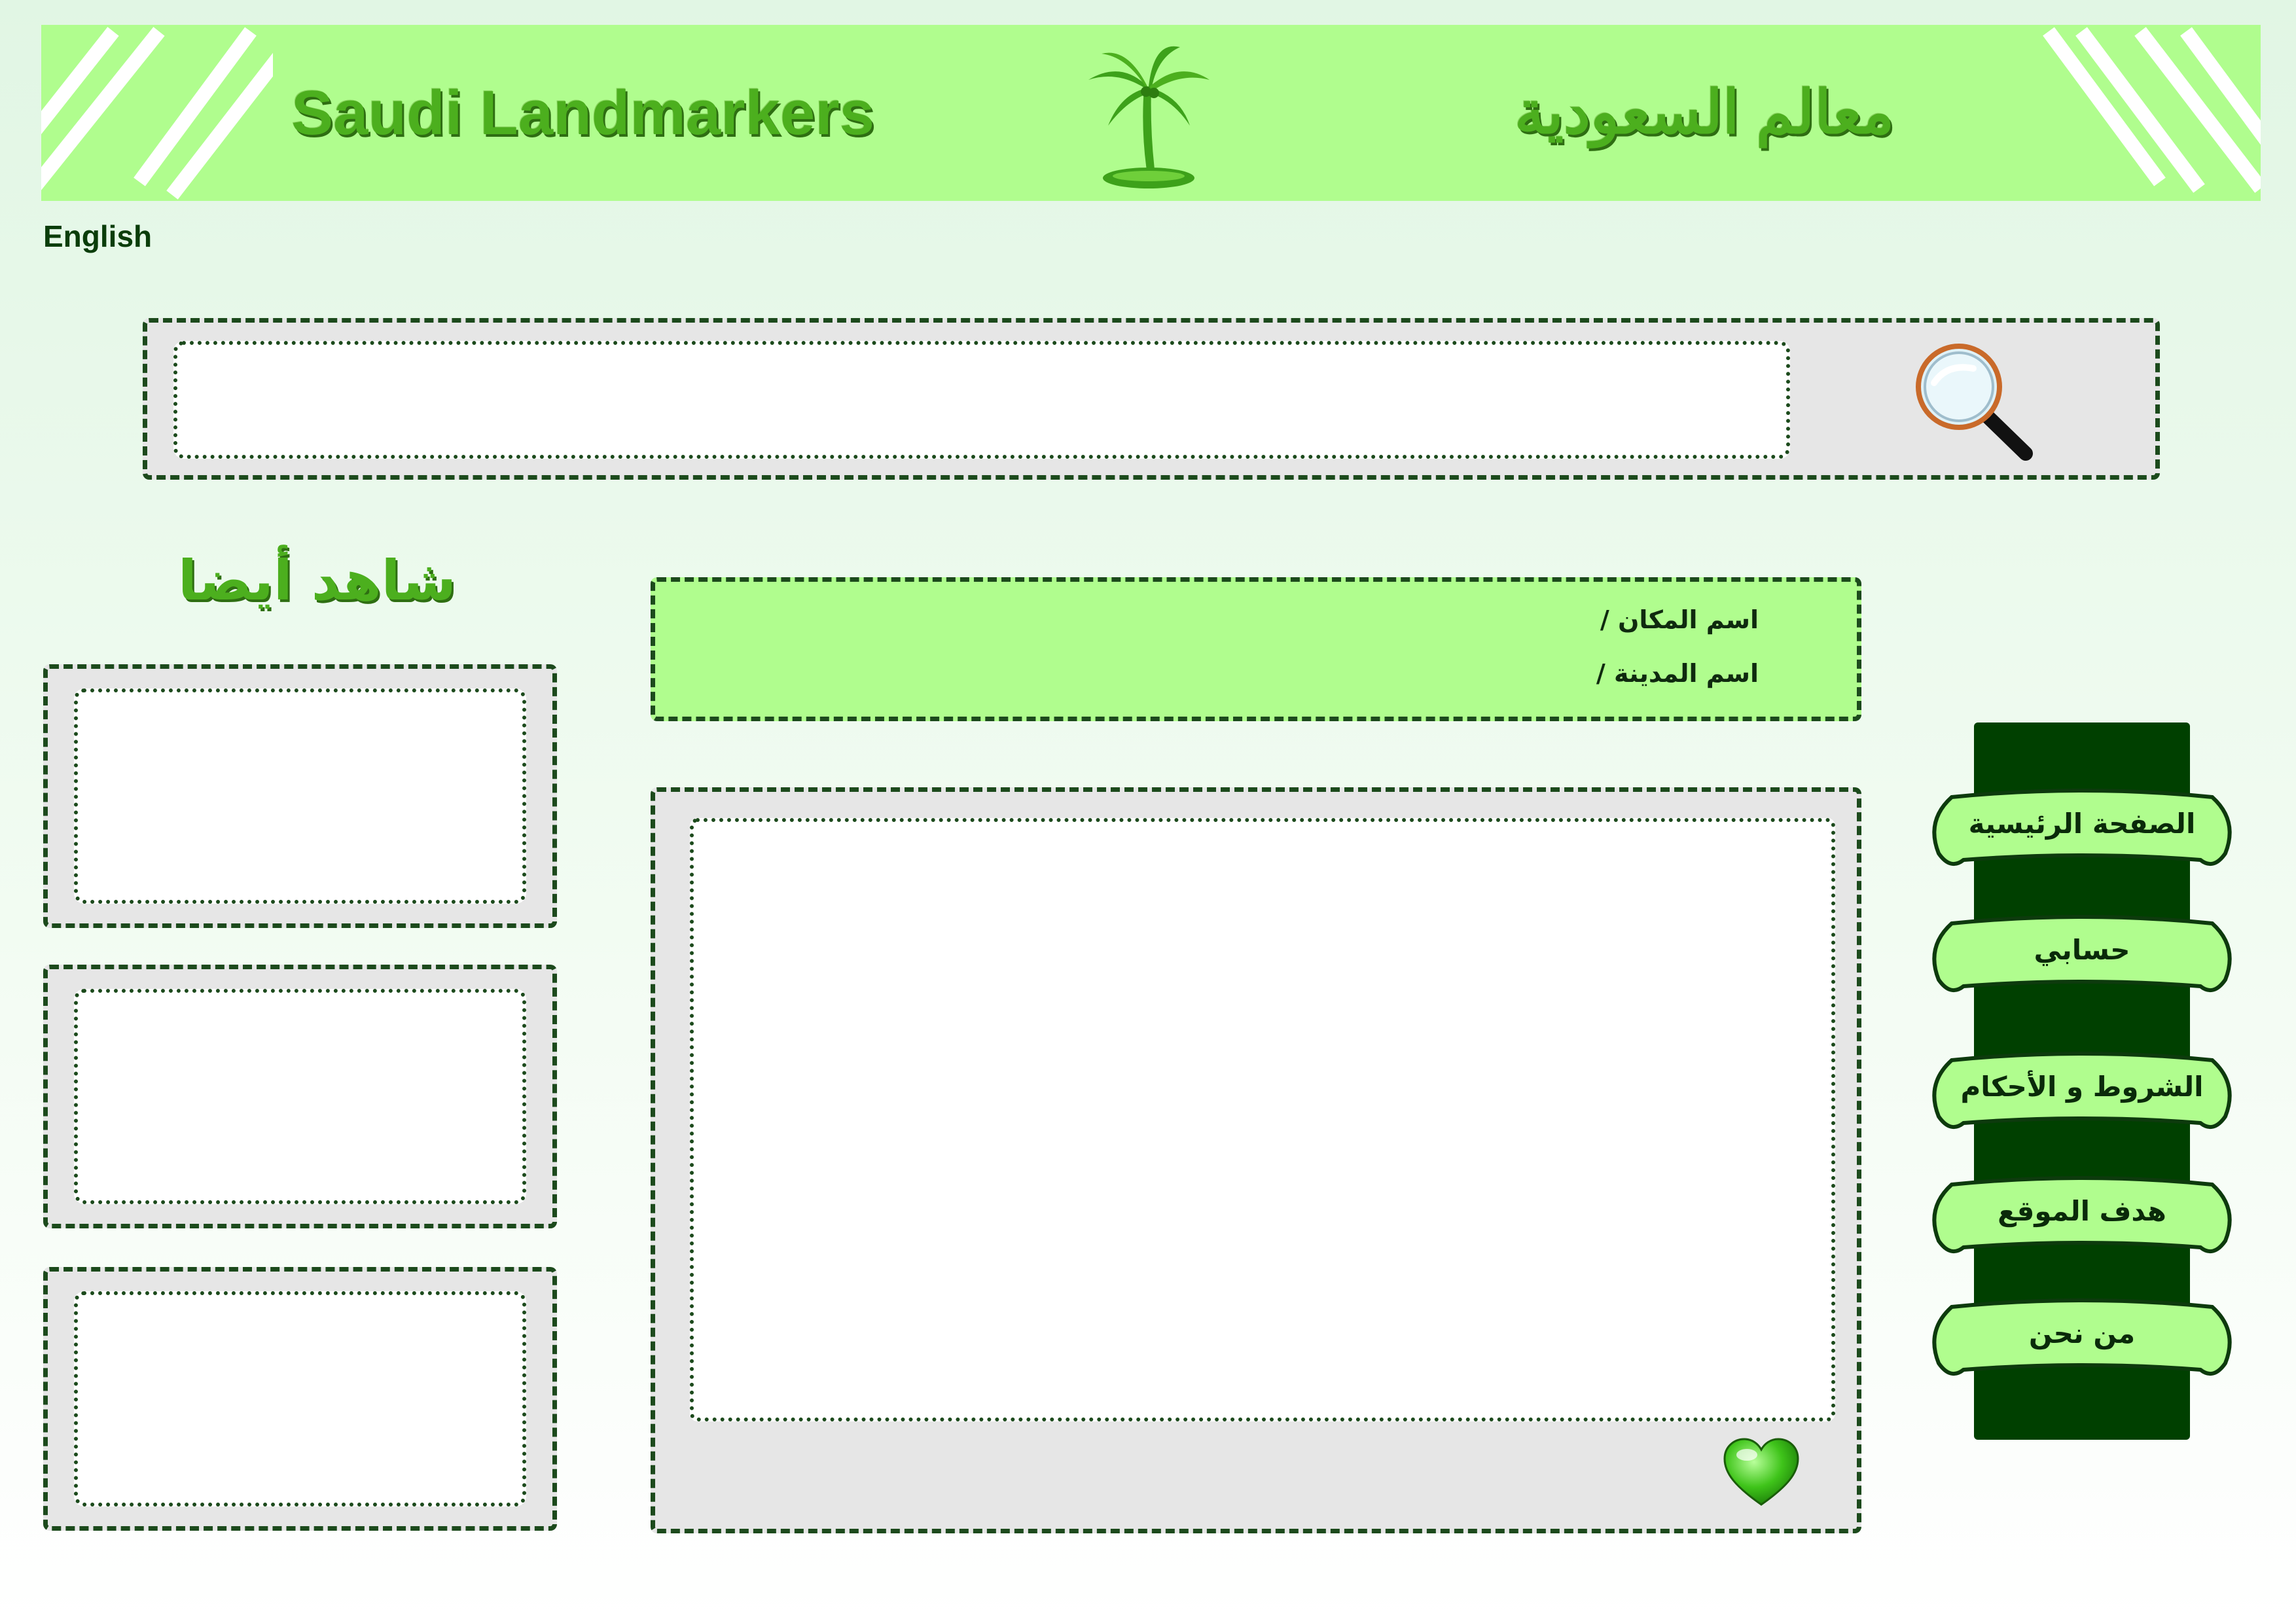 The height and width of the screenshot is (1623, 2296). Describe the element at coordinates (1973, 402) in the screenshot. I see `magnifier-icon` at that location.